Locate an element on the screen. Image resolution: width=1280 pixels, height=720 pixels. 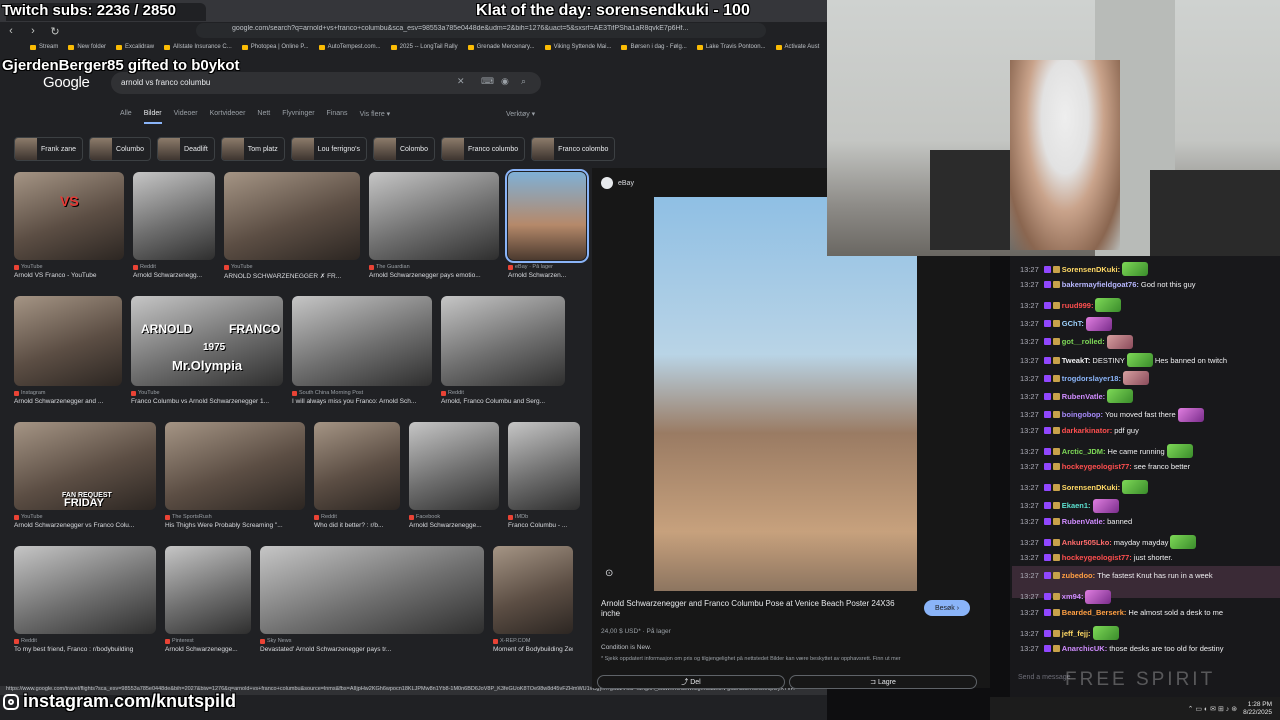
chat-message: 13:27 Arctic_JDM: He came running is located at coordinates (1106, 451).